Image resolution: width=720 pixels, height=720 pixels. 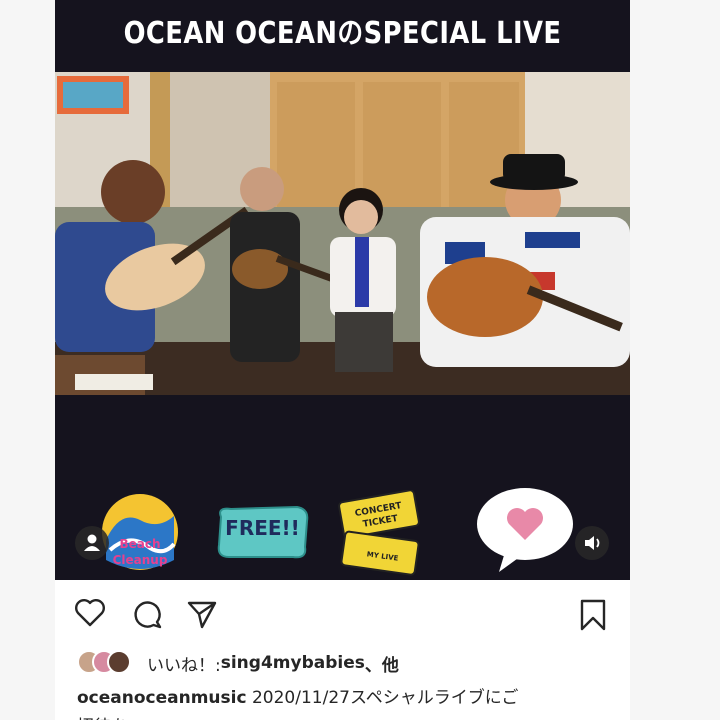 I want to click on bookmark-icon, so click(x=593, y=615).